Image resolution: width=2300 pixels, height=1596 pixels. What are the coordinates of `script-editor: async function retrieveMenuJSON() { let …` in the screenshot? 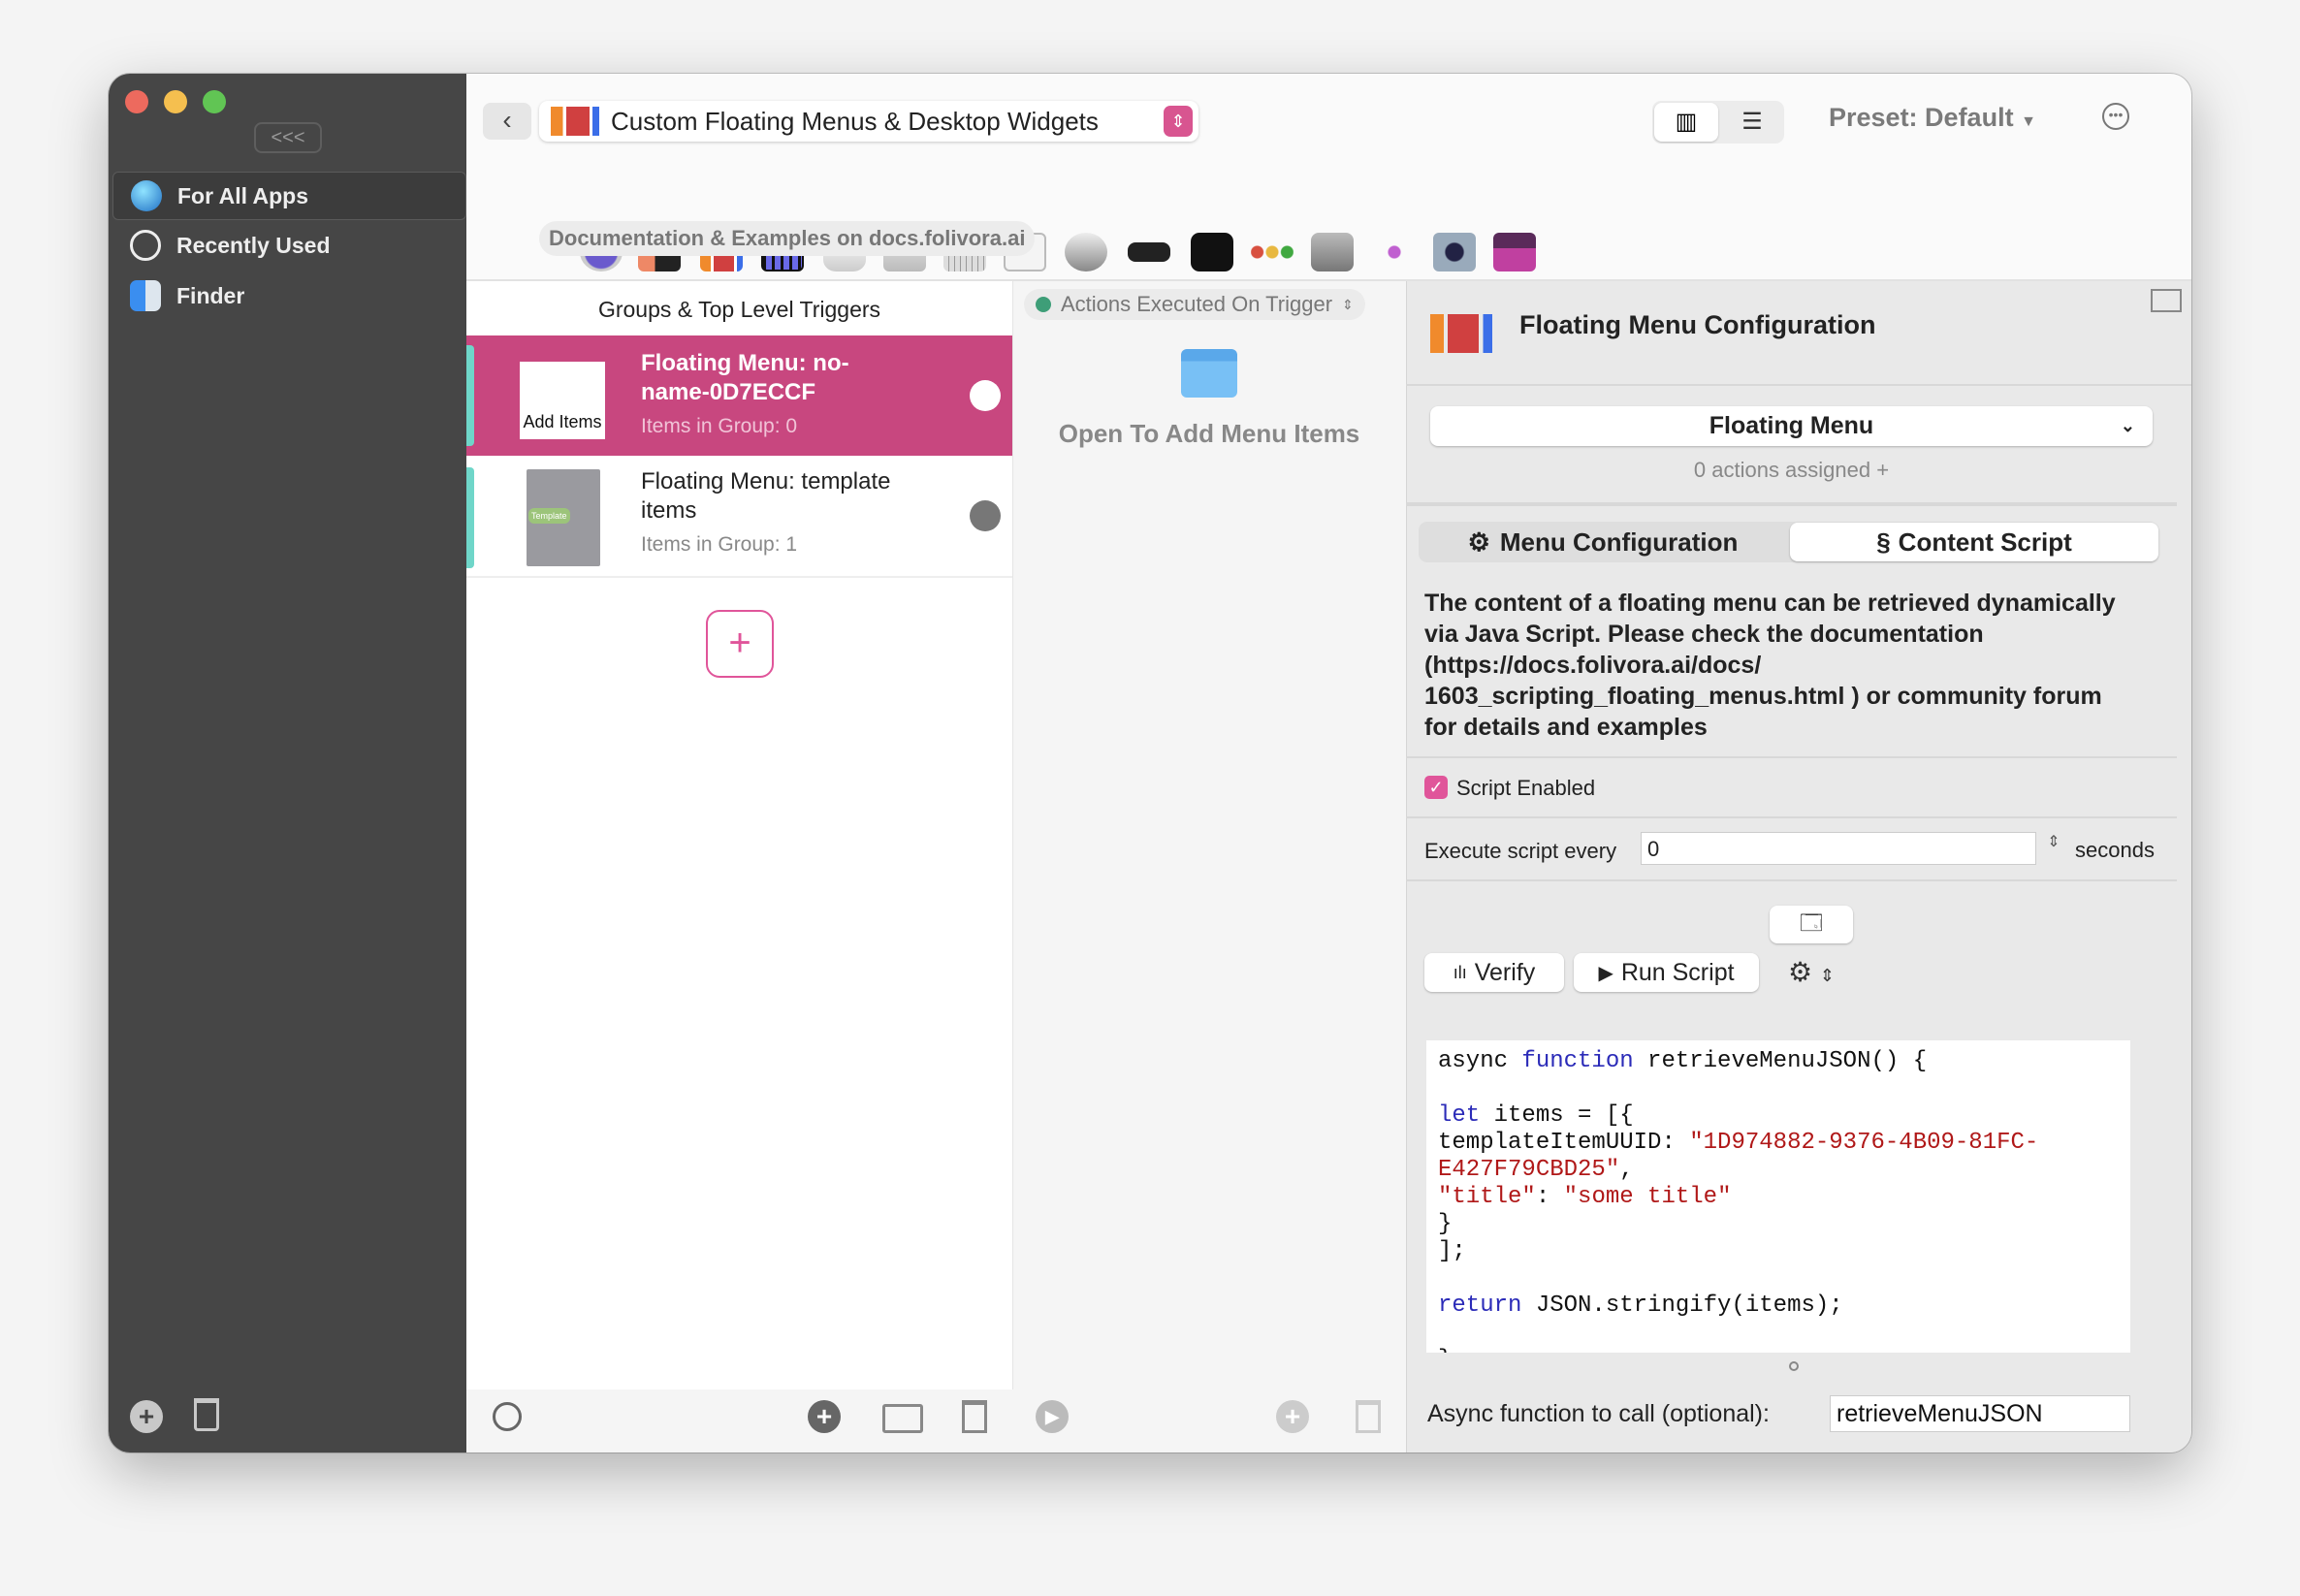 It's located at (1778, 1196).